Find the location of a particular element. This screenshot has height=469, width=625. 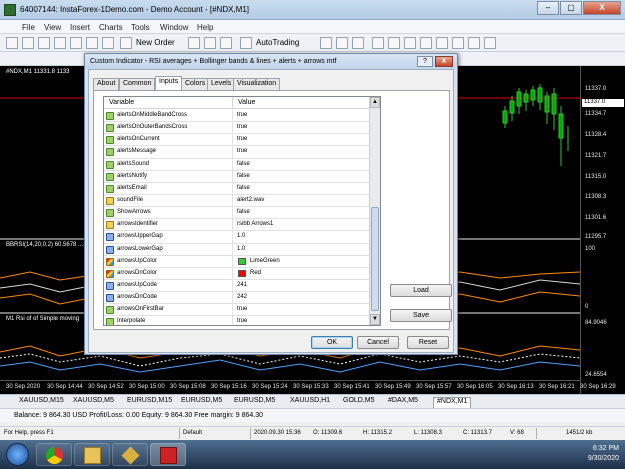

menu-insert: Insert is located at coordinates (80, 27).